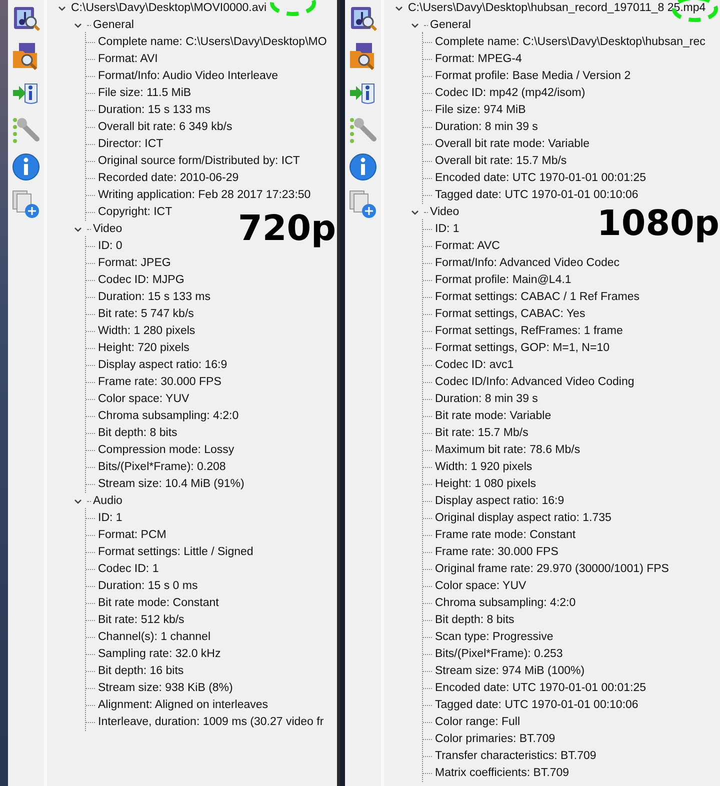  What do you see at coordinates (477, 722) in the screenshot?
I see `property-item: Color range: Full` at bounding box center [477, 722].